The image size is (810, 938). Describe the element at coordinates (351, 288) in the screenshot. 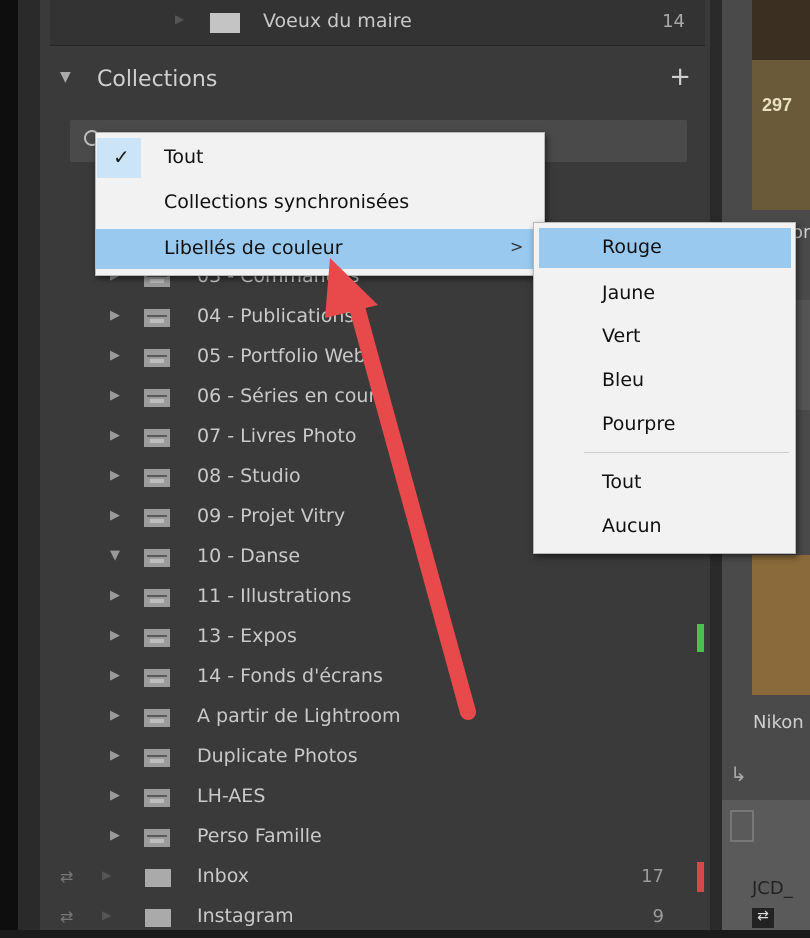

I see `arrow-head` at that location.